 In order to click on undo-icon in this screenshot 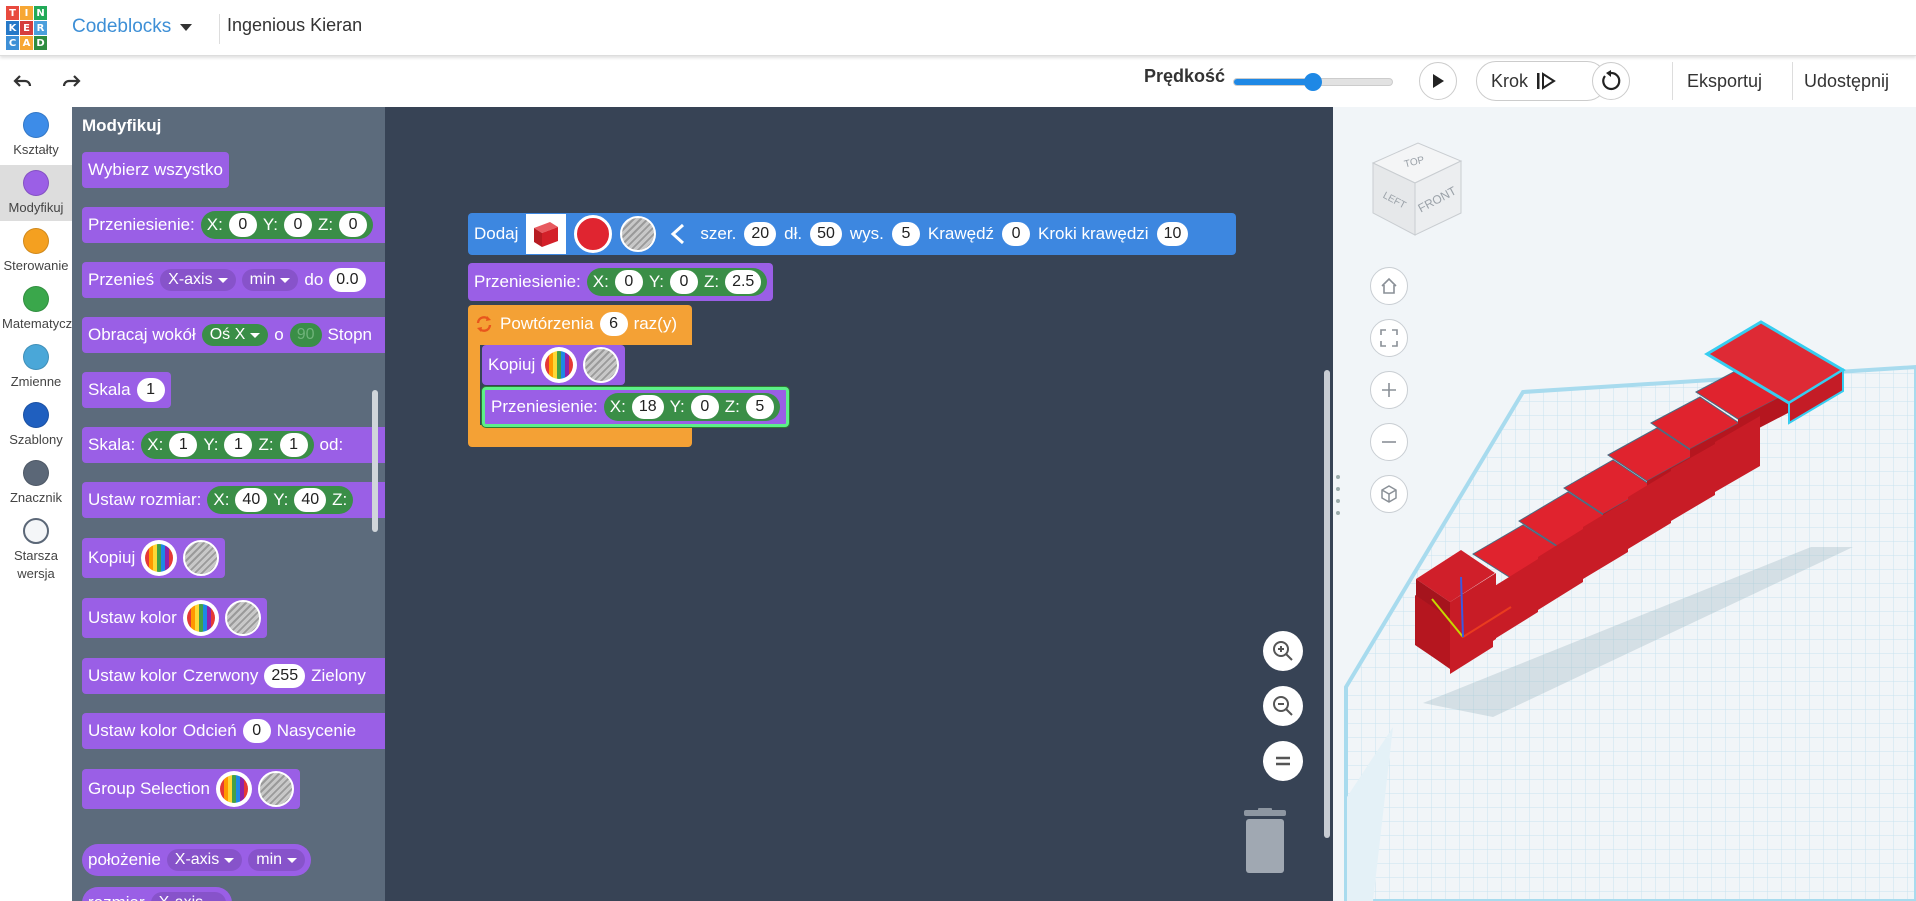, I will do `click(23, 82)`.